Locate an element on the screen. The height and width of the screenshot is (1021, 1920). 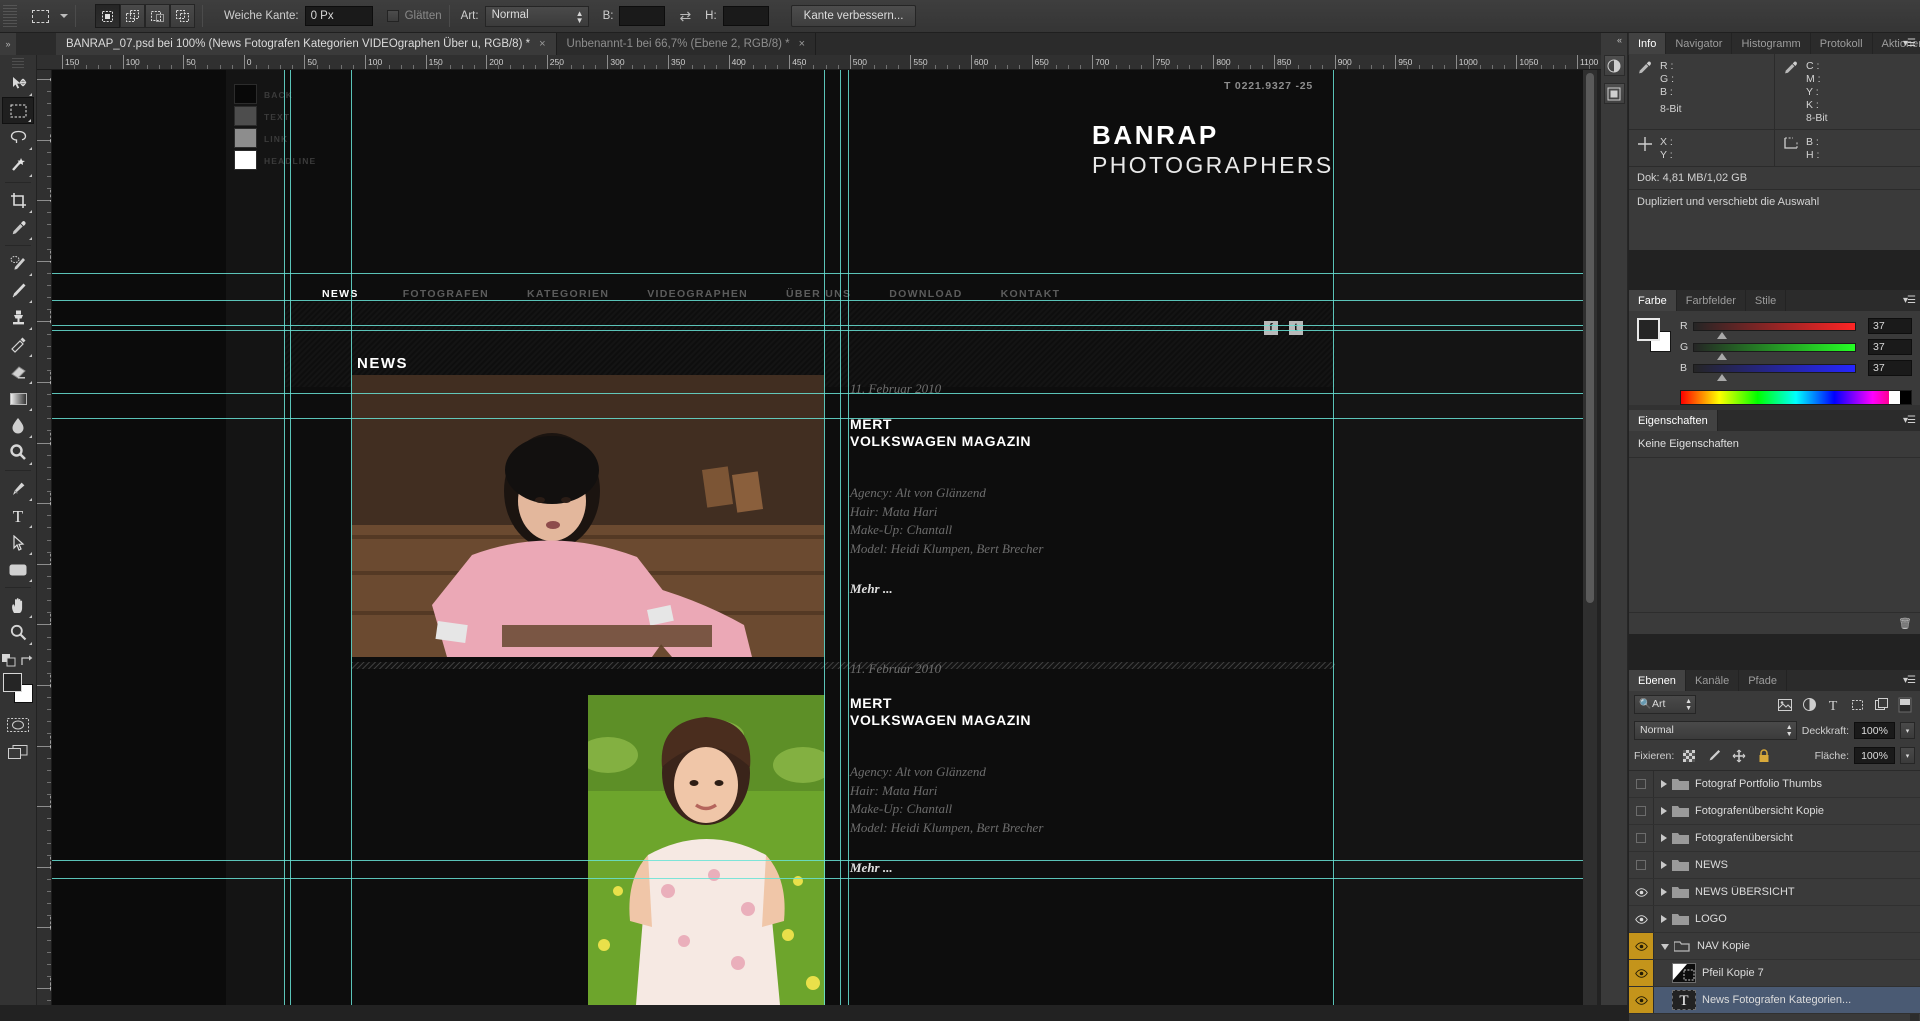
black-white-swatches is located at coordinates (1900, 397).